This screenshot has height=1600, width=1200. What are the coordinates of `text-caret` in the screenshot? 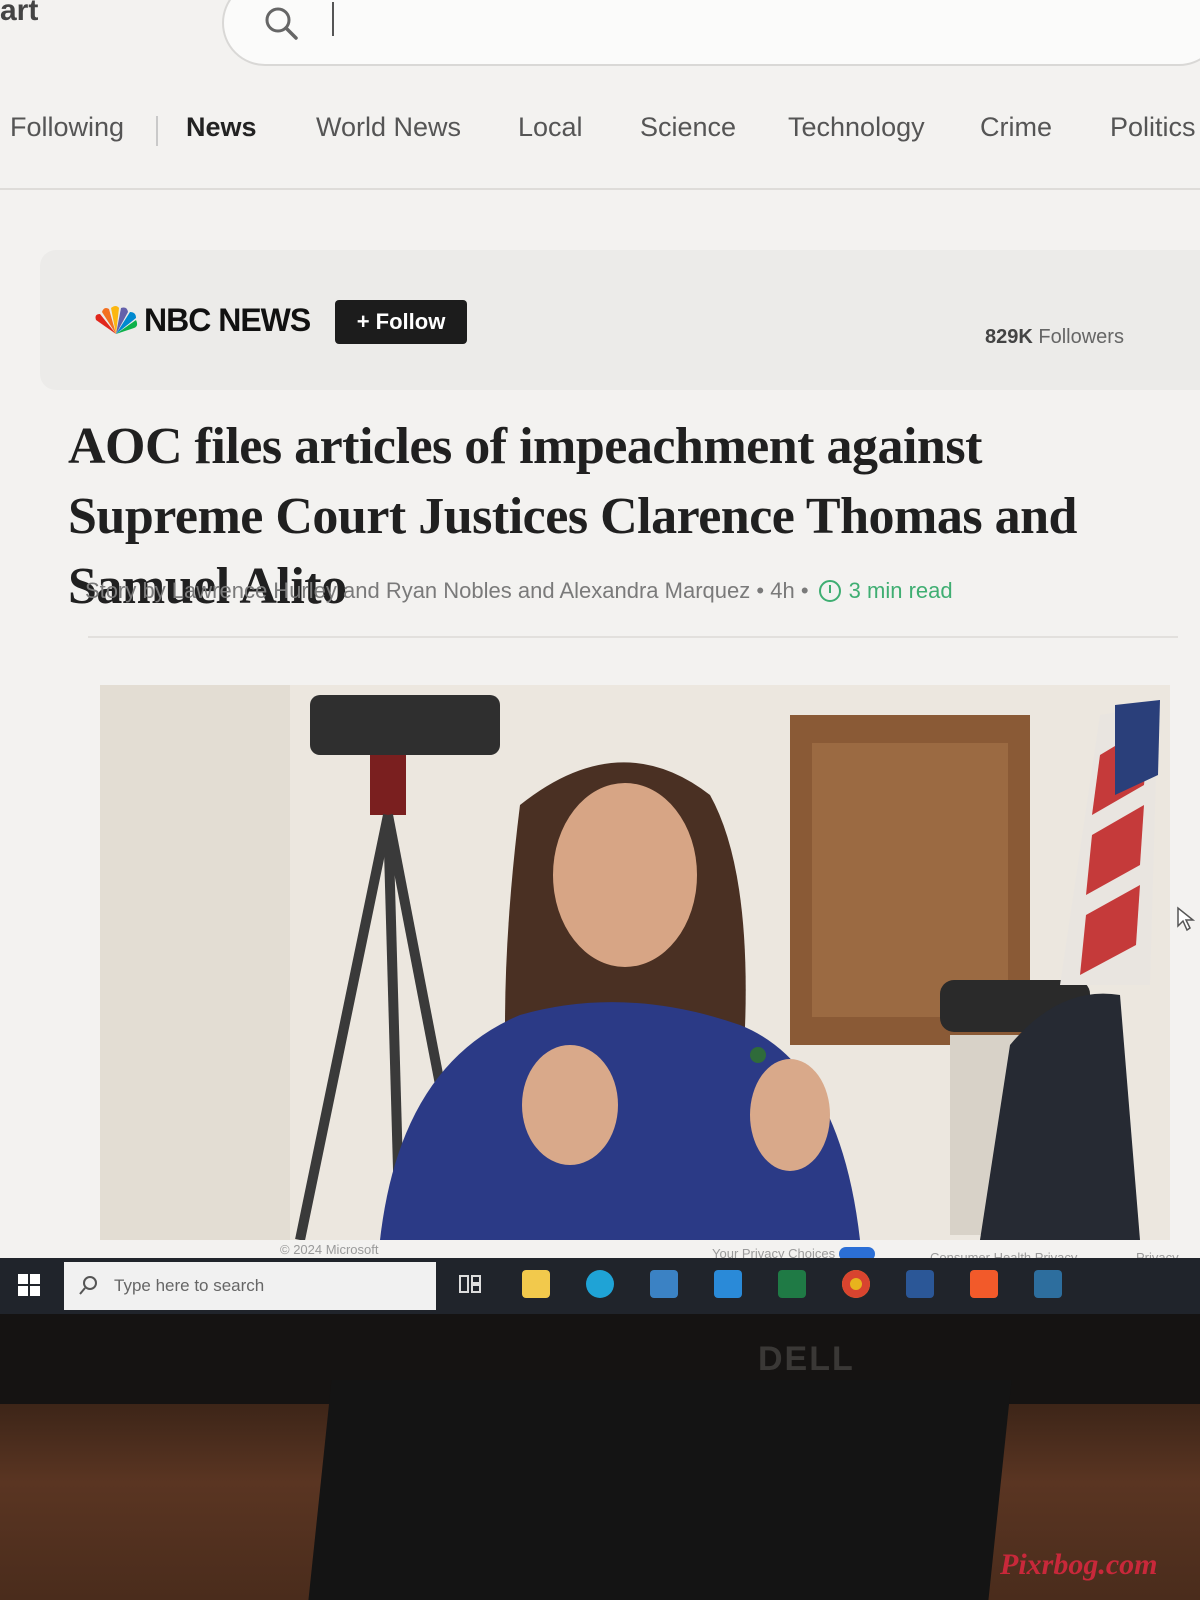 It's located at (333, 19).